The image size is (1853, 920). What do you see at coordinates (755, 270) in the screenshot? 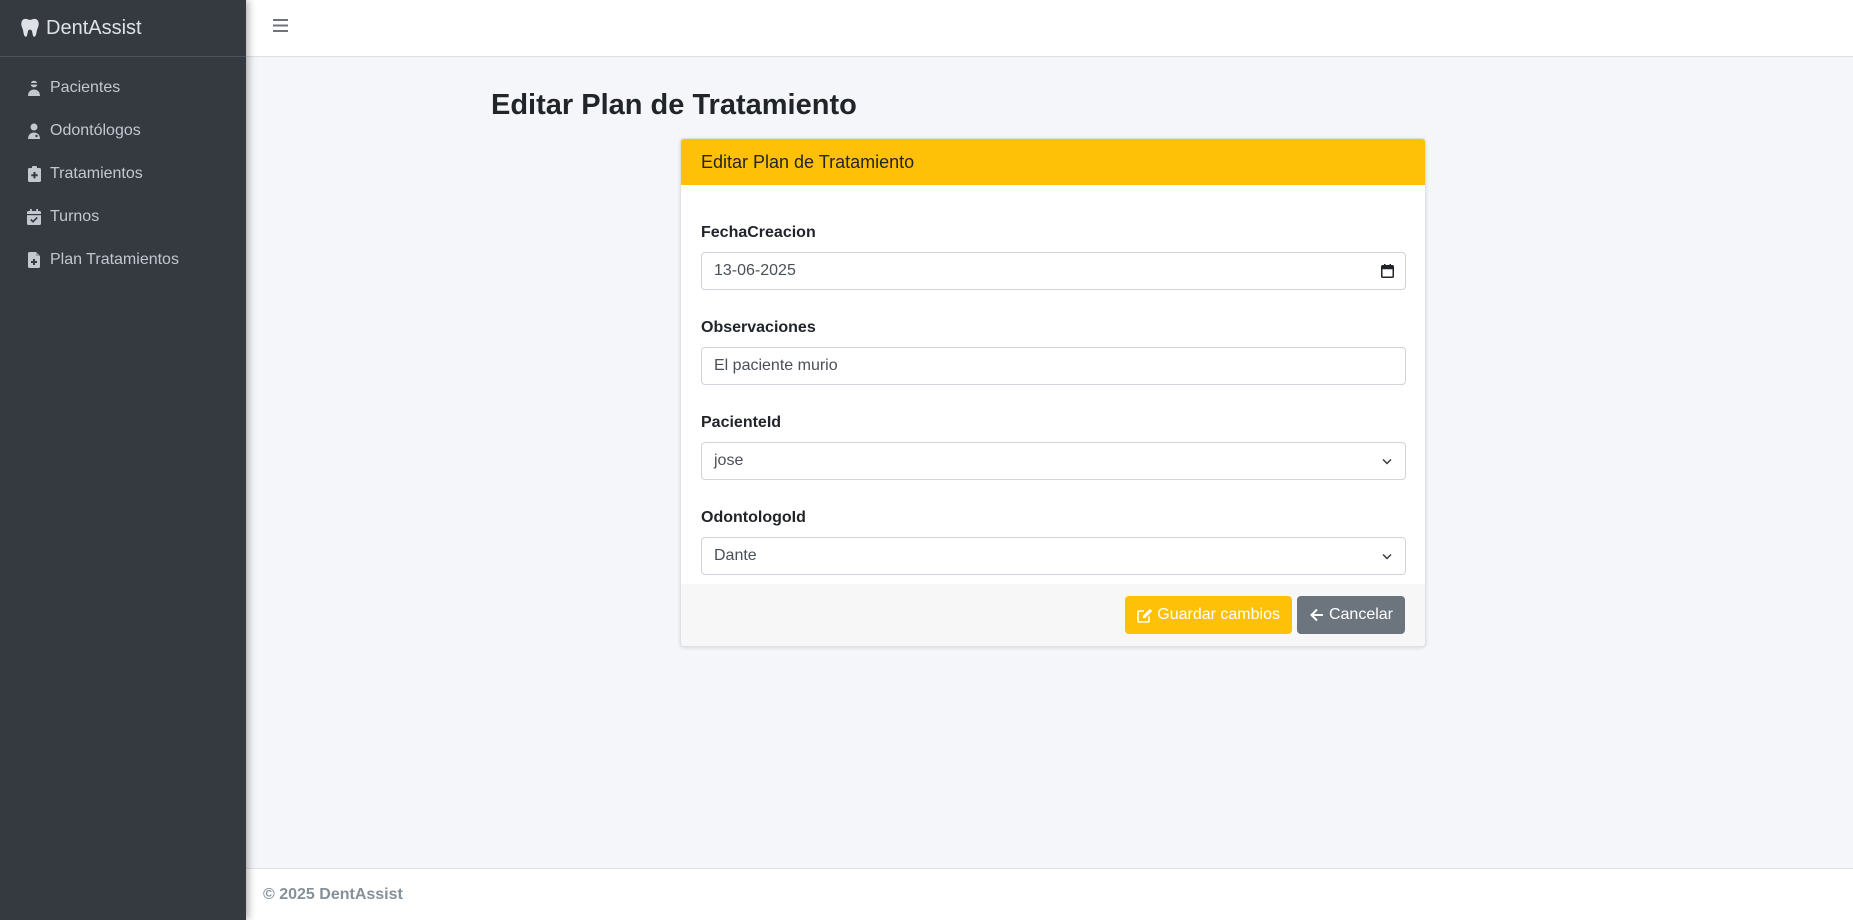
I see `fecha-creacion-value: 13-06-2025` at bounding box center [755, 270].